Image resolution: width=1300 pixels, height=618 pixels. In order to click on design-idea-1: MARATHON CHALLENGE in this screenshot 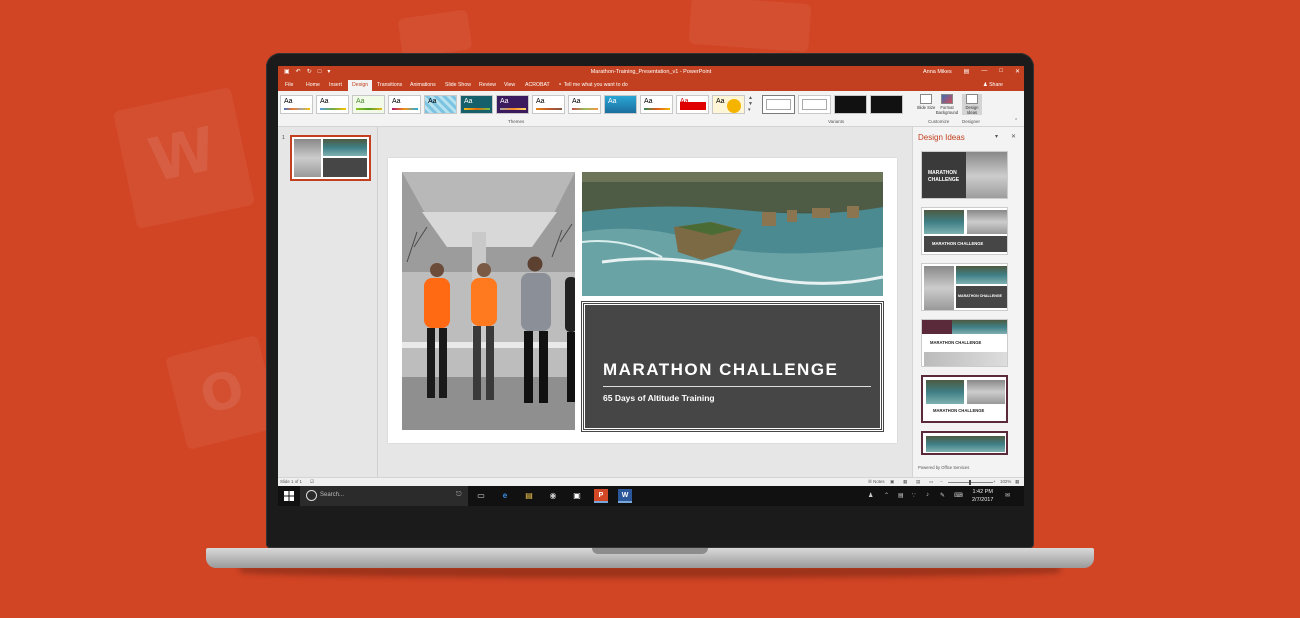, I will do `click(964, 175)`.